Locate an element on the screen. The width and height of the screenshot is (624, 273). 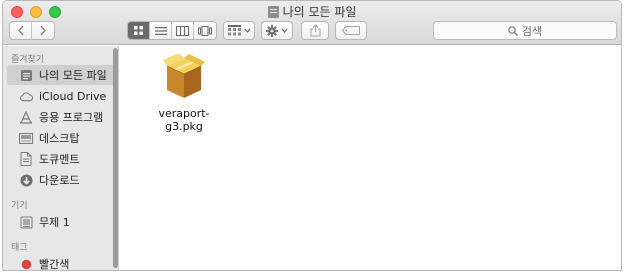
action-button is located at coordinates (277, 30).